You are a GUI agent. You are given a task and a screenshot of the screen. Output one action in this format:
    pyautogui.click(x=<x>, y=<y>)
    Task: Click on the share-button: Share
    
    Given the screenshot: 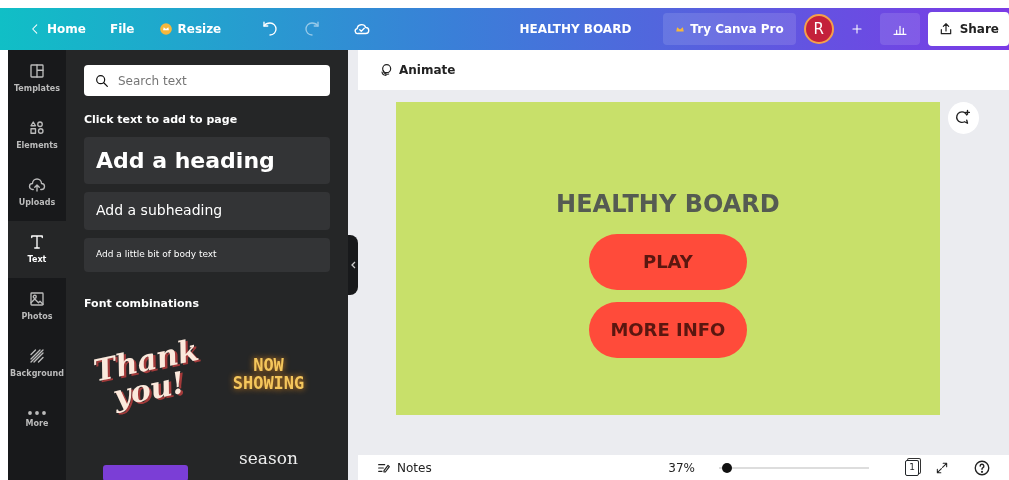 What is the action you would take?
    pyautogui.click(x=968, y=29)
    